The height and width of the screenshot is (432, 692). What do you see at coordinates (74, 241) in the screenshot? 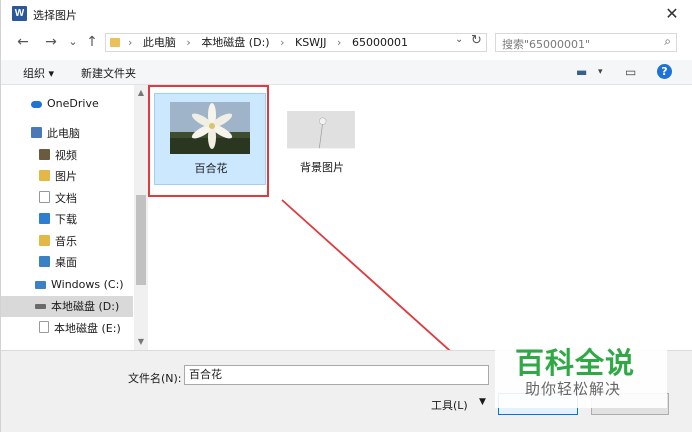
I see `sidebar-item-music: 音乐` at bounding box center [74, 241].